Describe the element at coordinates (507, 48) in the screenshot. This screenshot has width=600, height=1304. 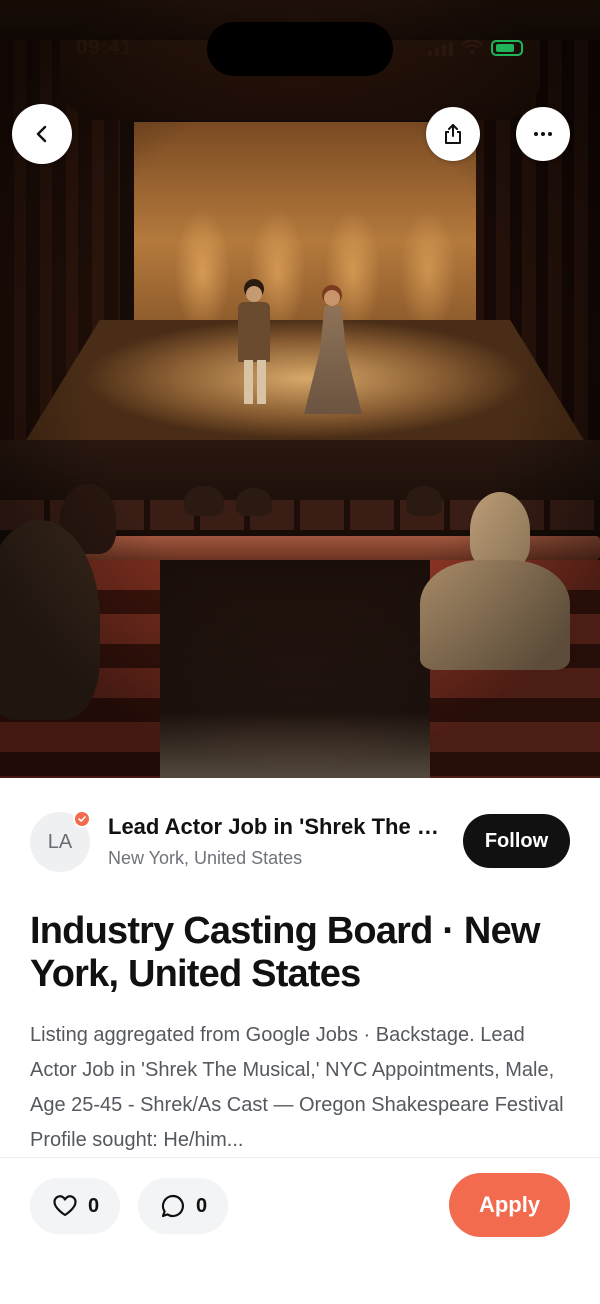
I see `battery-icon` at that location.